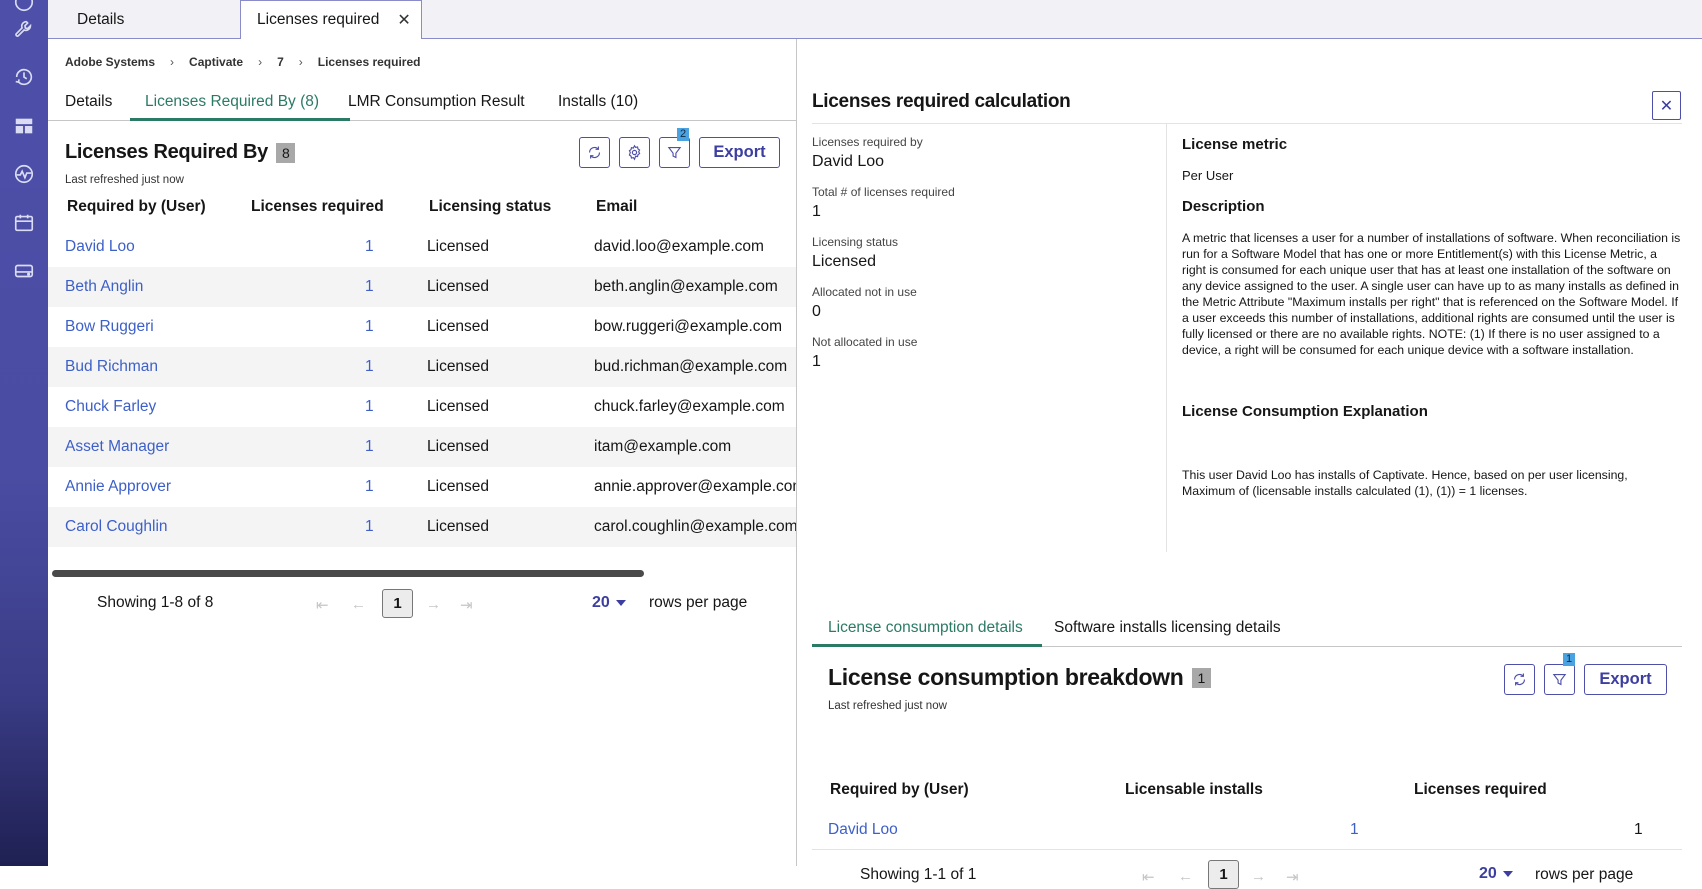 The width and height of the screenshot is (1702, 889). What do you see at coordinates (110, 62) in the screenshot?
I see `breadcrumb-item: Adobe Systems` at bounding box center [110, 62].